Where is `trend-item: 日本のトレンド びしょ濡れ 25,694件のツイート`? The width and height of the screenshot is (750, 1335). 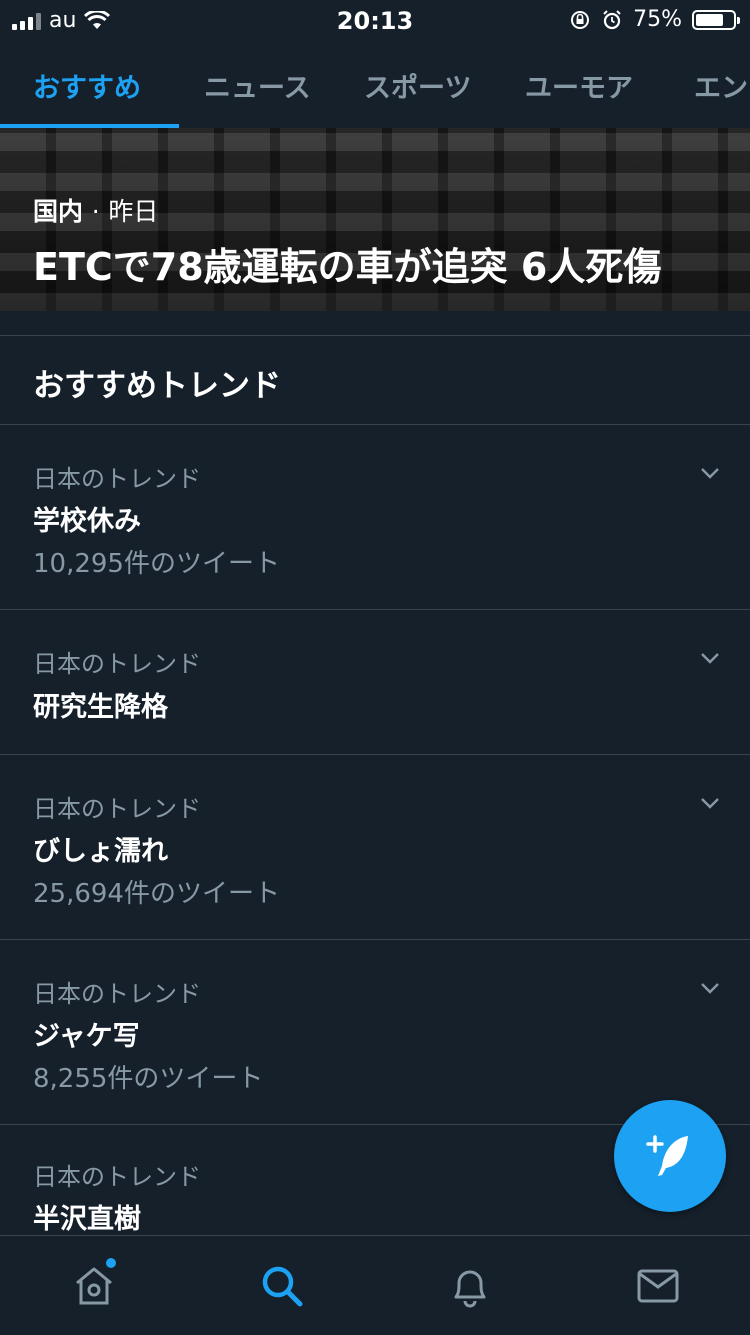
trend-item: 日本のトレンド びしょ濡れ 25,694件のツイート is located at coordinates (375, 847).